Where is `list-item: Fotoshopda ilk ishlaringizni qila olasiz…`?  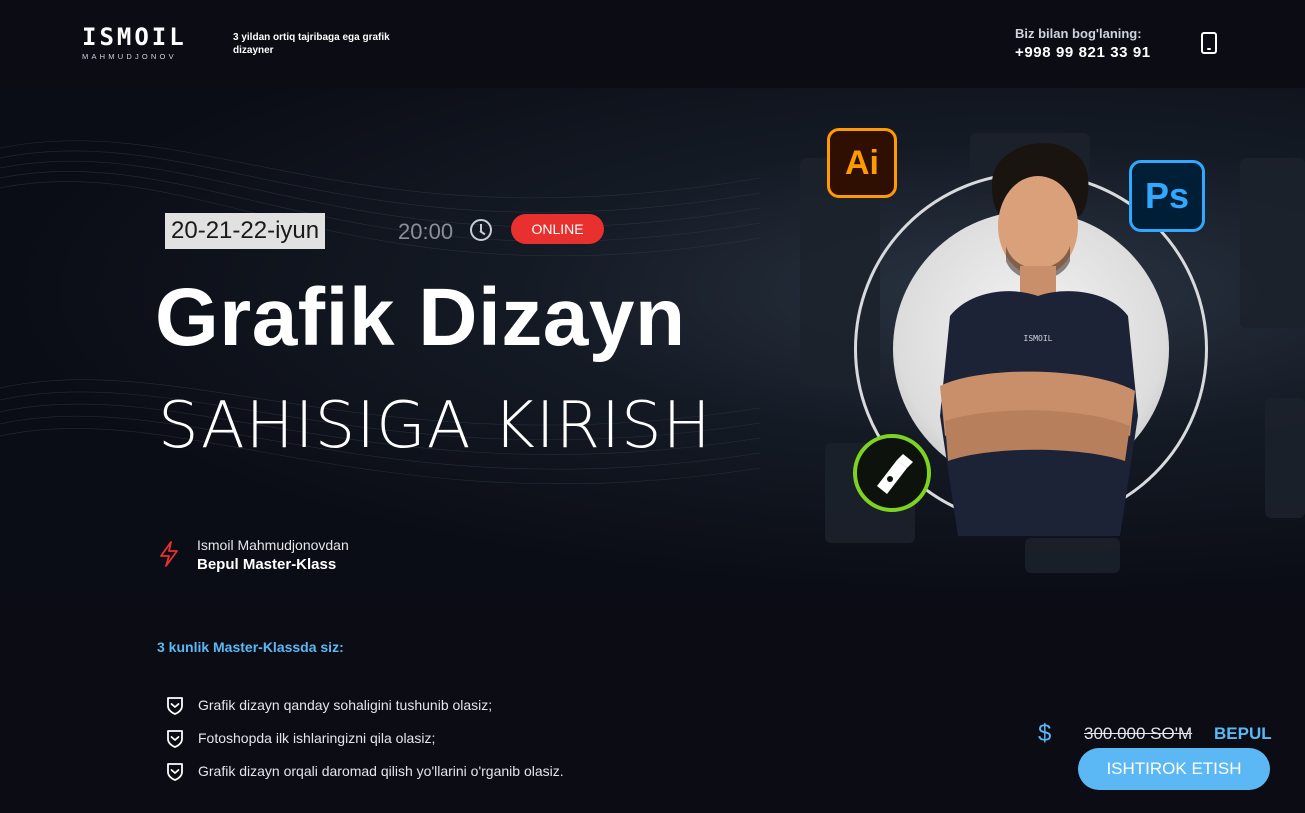
list-item: Fotoshopda ilk ishlaringizni qila olasiz… is located at coordinates (364, 737).